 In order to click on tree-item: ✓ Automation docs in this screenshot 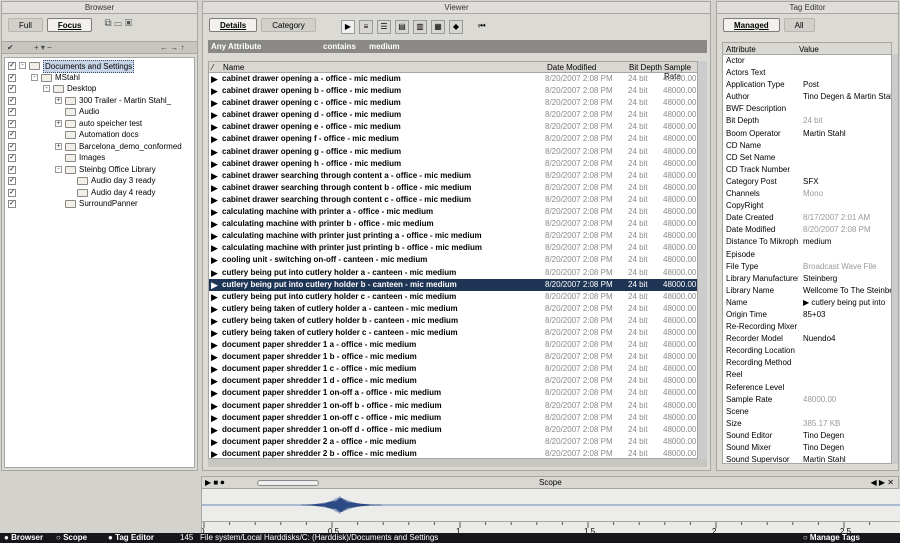, I will do `click(99, 135)`.